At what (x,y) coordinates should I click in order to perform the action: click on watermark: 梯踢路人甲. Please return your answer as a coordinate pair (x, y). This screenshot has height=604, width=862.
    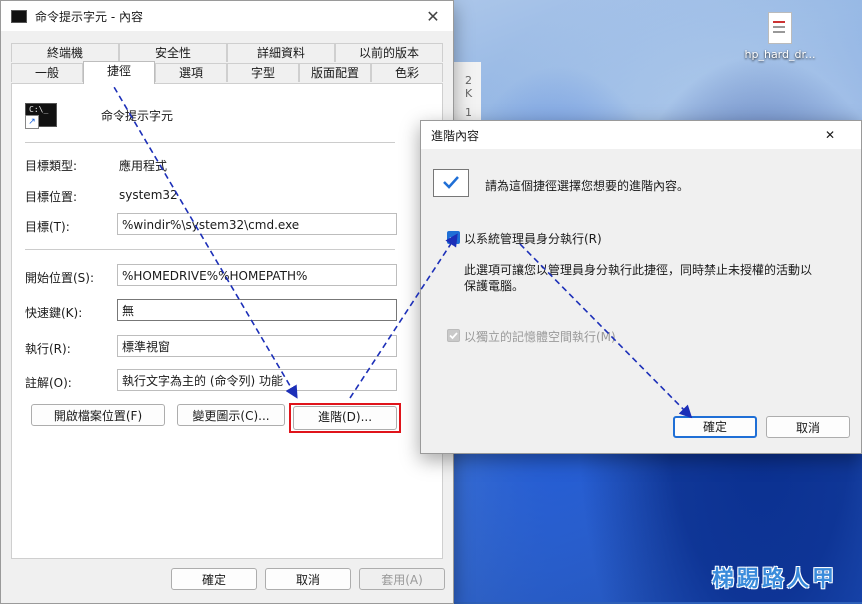
    Looking at the image, I should click on (775, 579).